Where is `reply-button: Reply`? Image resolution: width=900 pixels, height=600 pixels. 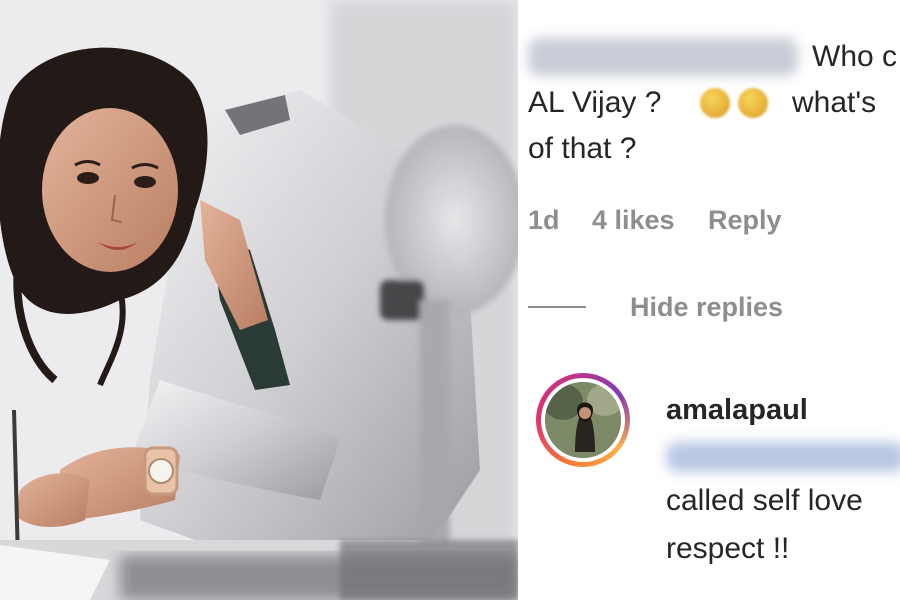 reply-button: Reply is located at coordinates (745, 220).